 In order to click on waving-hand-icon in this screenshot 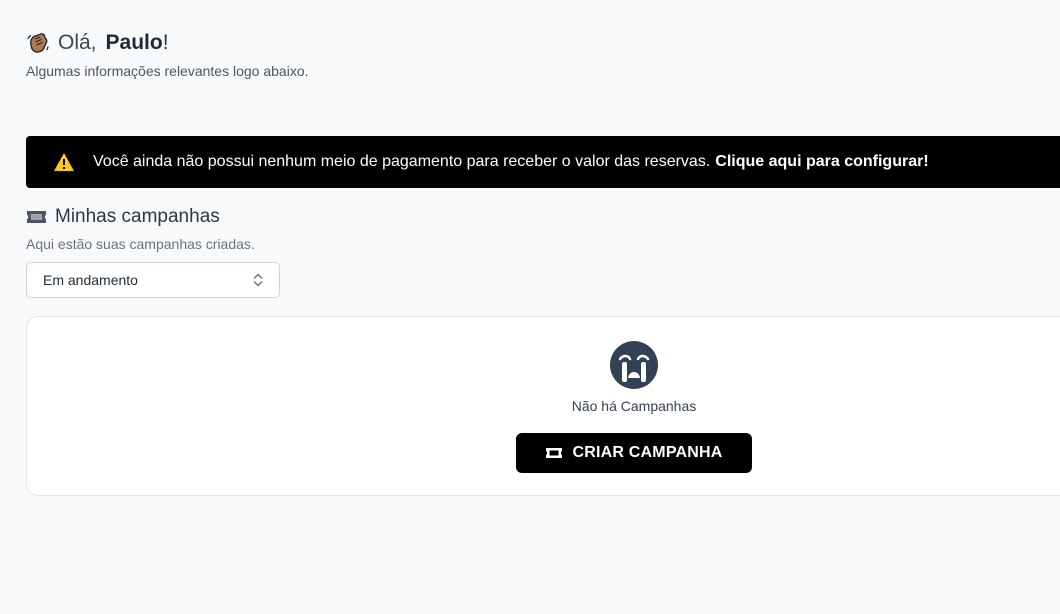, I will do `click(38, 43)`.